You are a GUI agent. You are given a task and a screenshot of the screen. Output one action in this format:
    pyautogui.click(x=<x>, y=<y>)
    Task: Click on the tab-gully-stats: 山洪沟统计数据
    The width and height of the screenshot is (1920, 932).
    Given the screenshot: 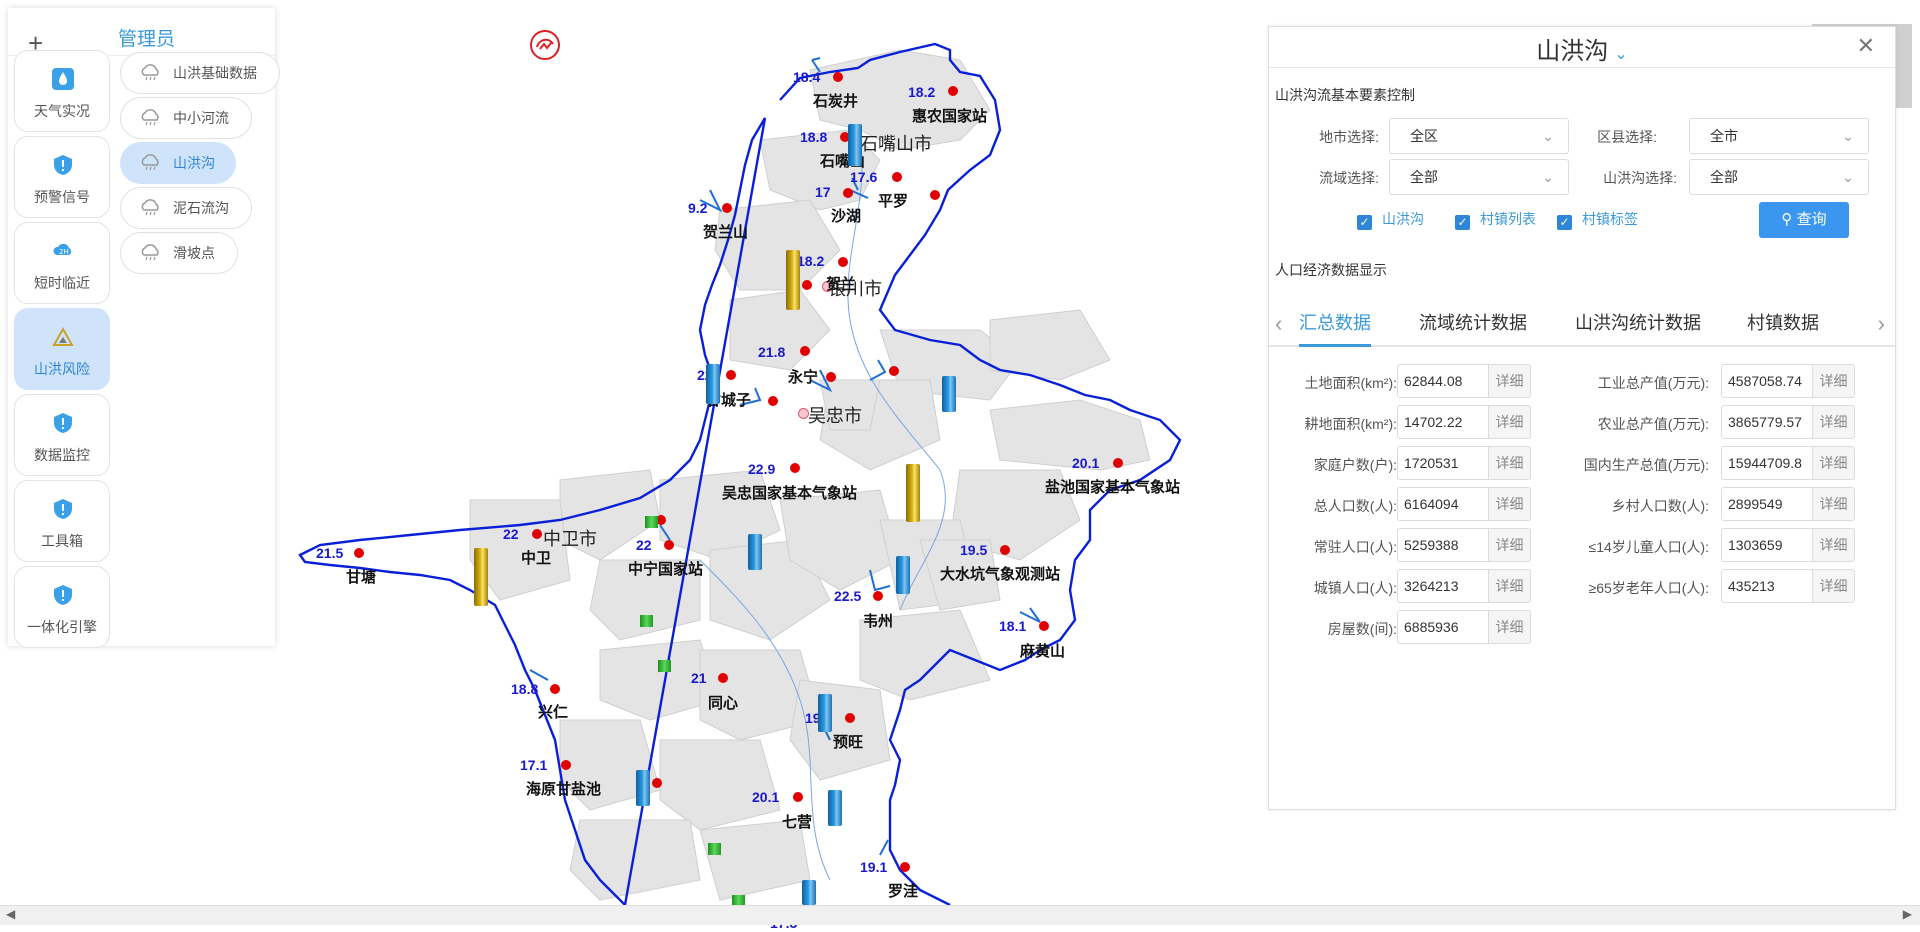 What is the action you would take?
    pyautogui.click(x=1638, y=322)
    